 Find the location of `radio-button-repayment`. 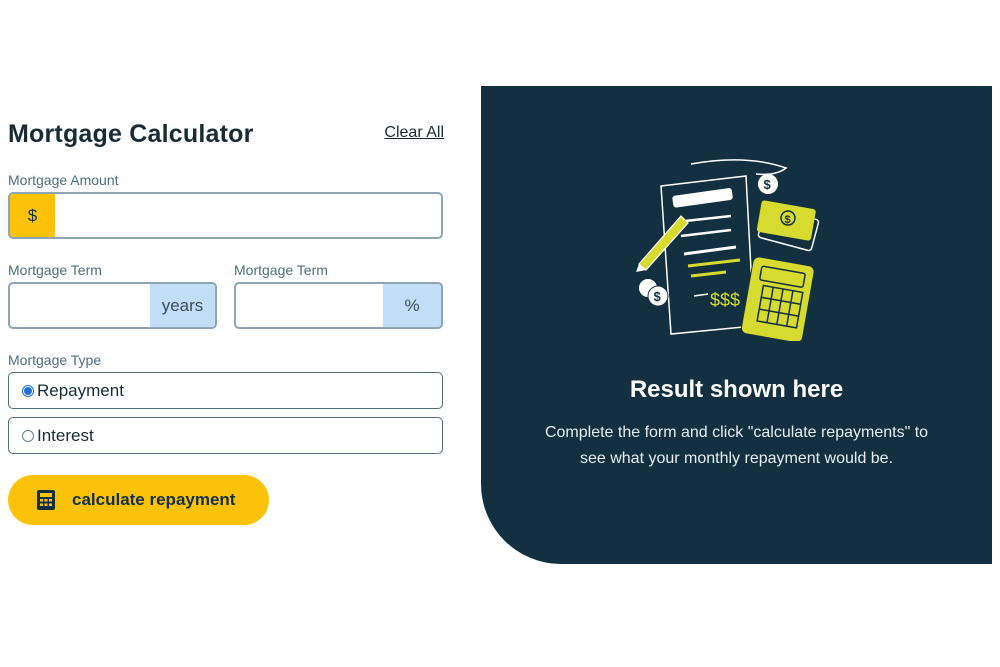

radio-button-repayment is located at coordinates (28, 390).